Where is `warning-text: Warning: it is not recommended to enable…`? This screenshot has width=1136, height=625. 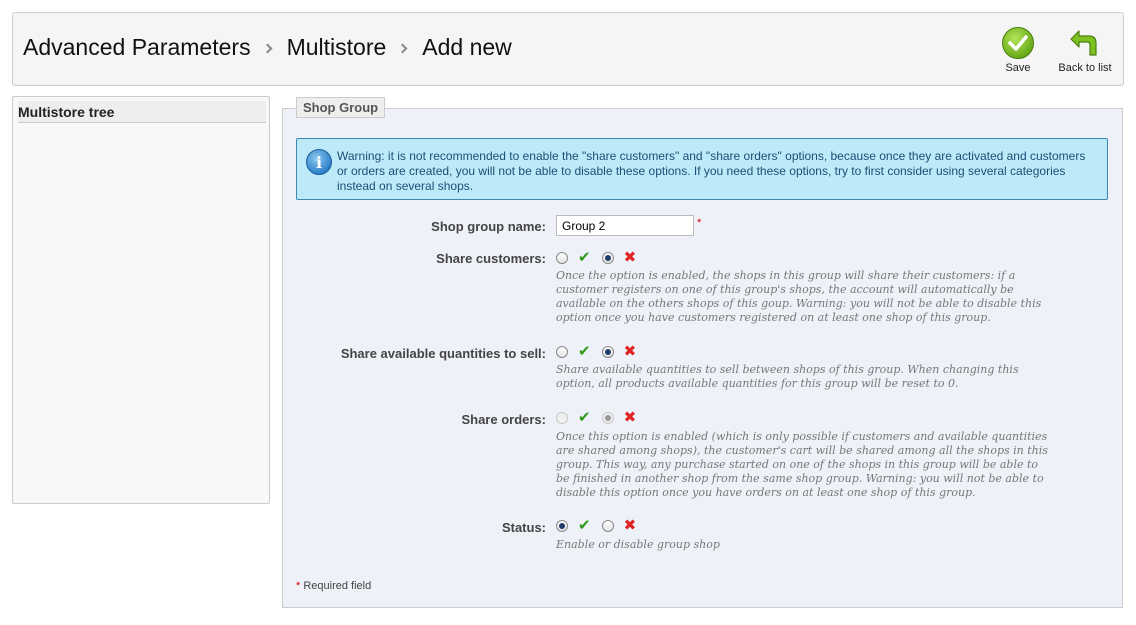
warning-text: Warning: it is not recommended to enable… is located at coordinates (711, 171).